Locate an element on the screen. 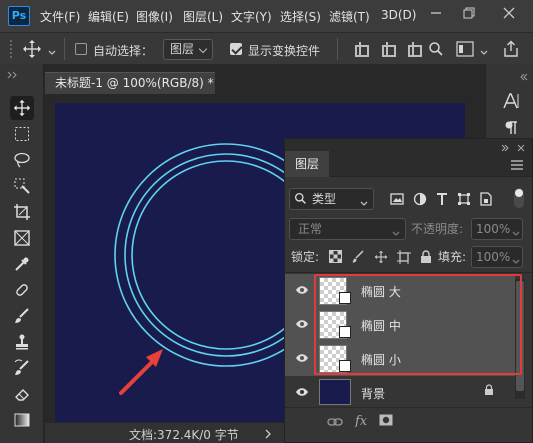 The width and height of the screenshot is (533, 443). align-center-icon is located at coordinates (388, 49).